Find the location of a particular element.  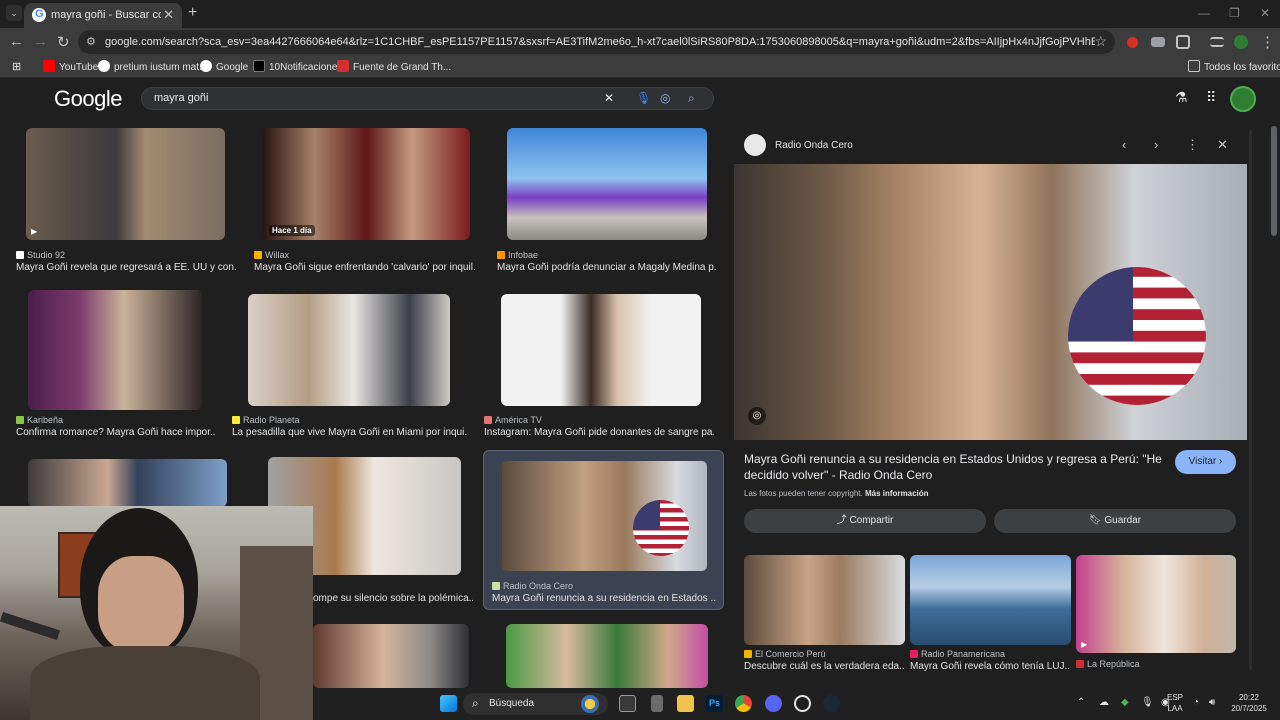

search-query: mayra goñi is located at coordinates (181, 98).